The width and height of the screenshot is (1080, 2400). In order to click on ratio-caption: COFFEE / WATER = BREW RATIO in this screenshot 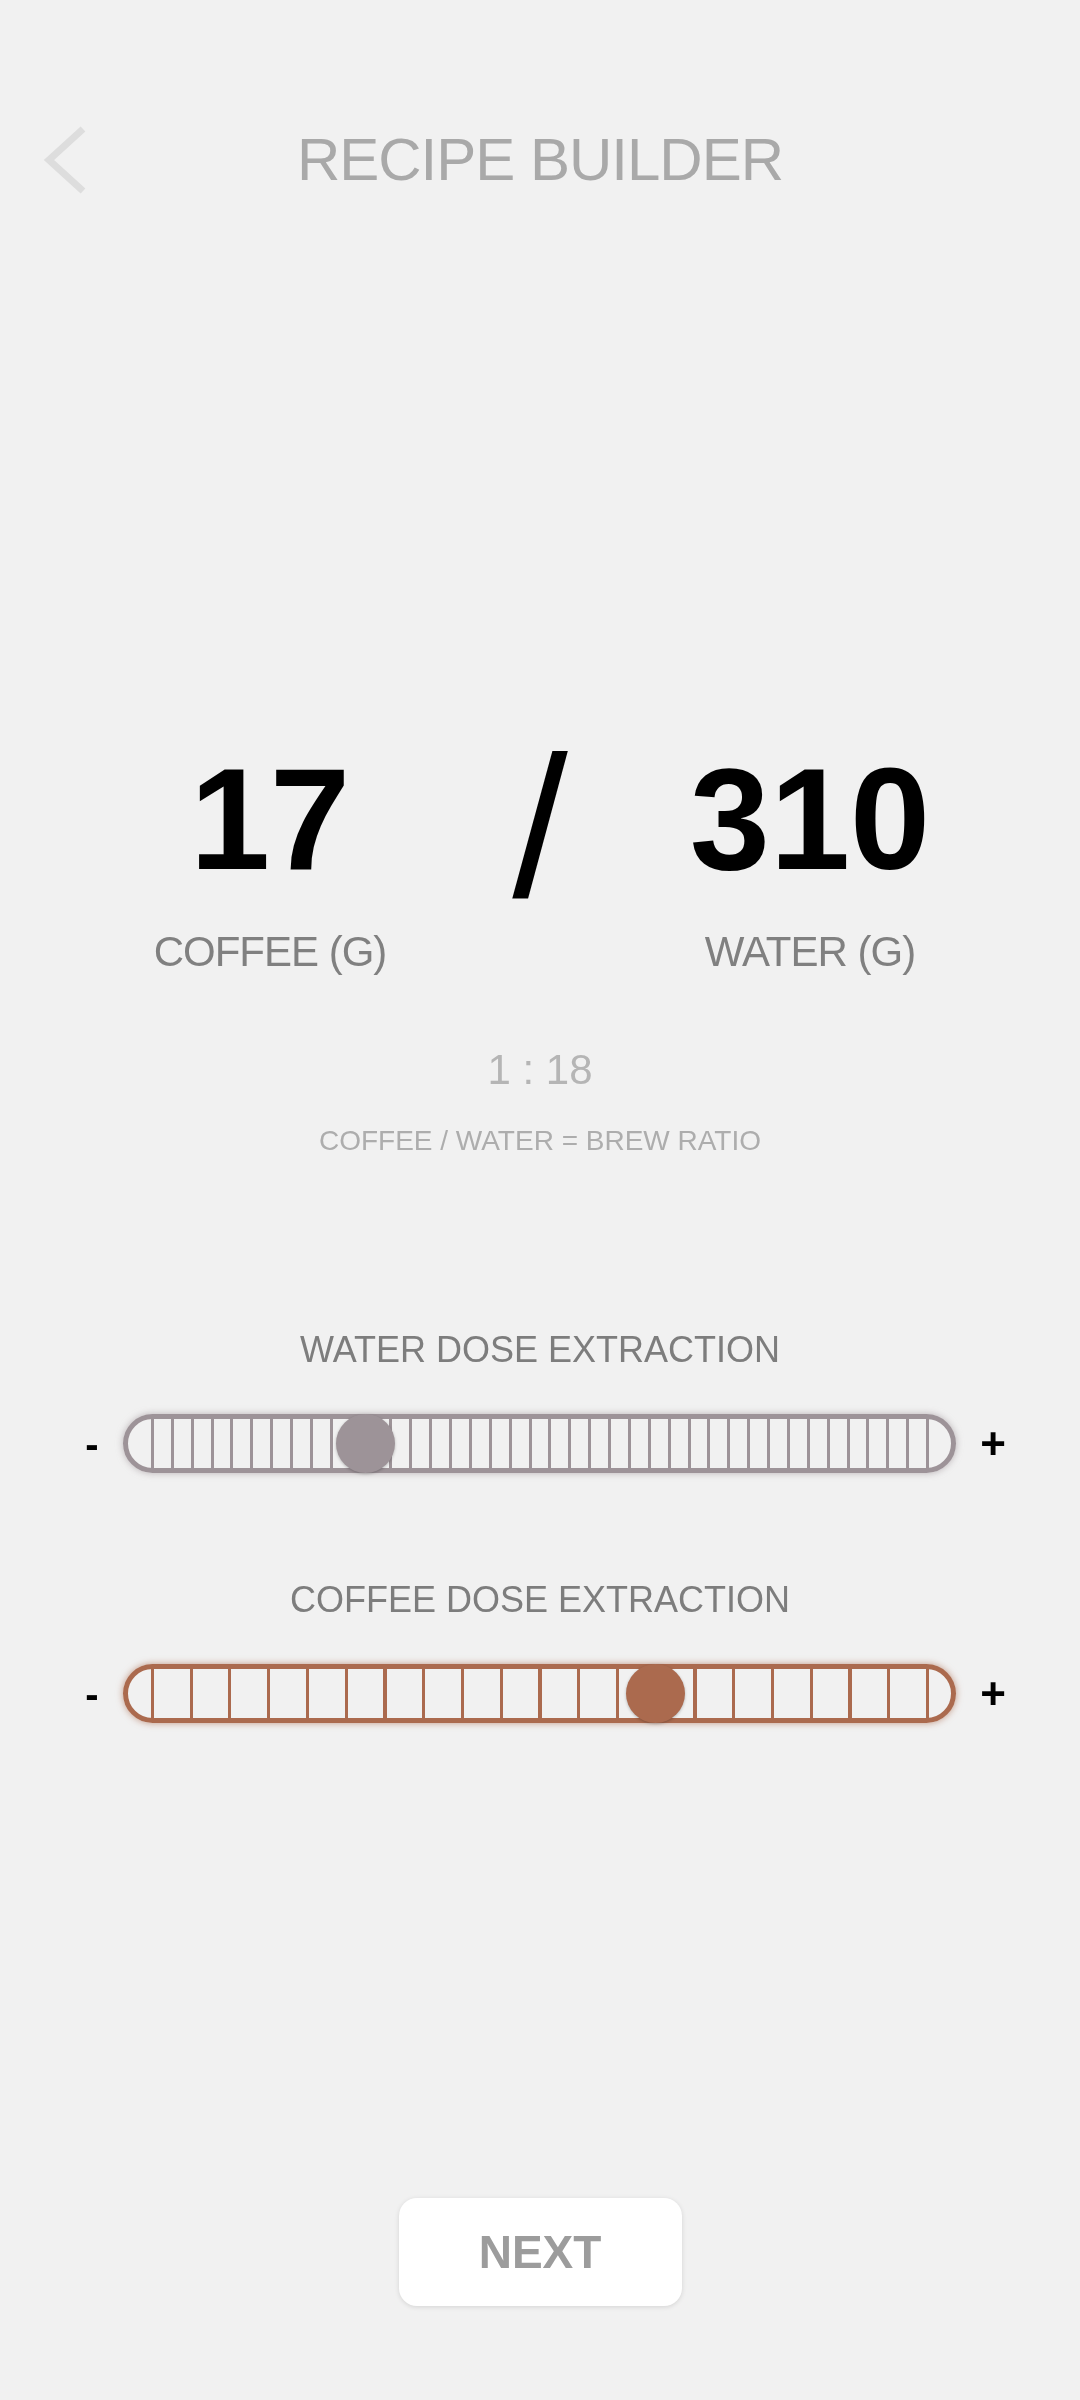, I will do `click(540, 1141)`.